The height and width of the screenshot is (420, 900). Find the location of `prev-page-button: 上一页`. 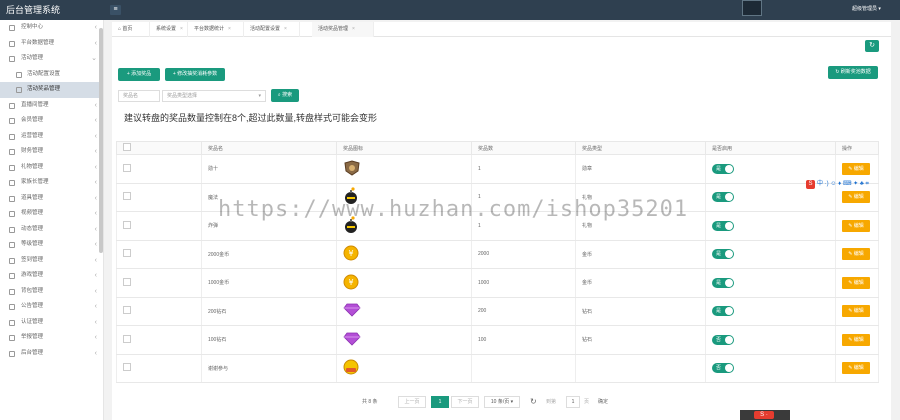

prev-page-button: 上一页 is located at coordinates (412, 402).